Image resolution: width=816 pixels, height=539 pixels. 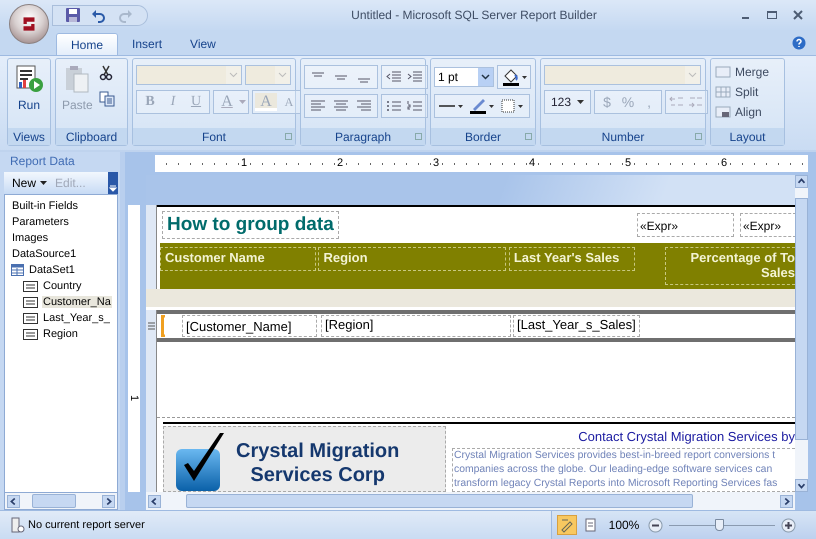 What do you see at coordinates (685, 225) in the screenshot?
I see `expression-box: «Expr»` at bounding box center [685, 225].